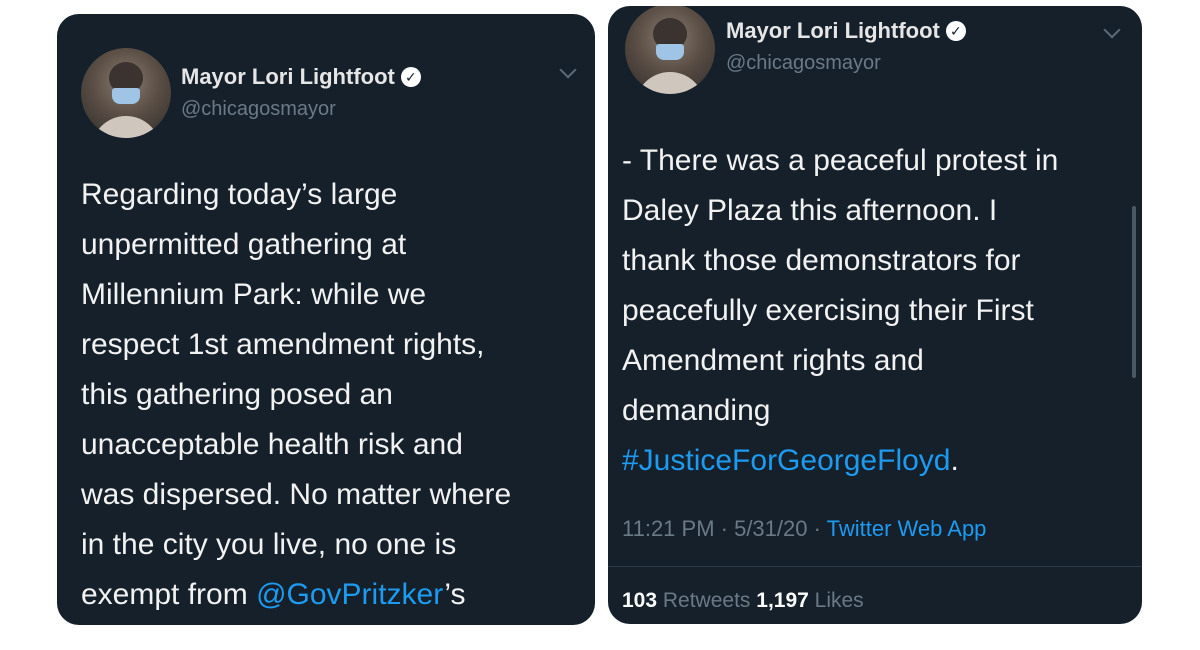 This screenshot has height=650, width=1200. I want to click on tweet-line: this gathering posed an, so click(237, 394).